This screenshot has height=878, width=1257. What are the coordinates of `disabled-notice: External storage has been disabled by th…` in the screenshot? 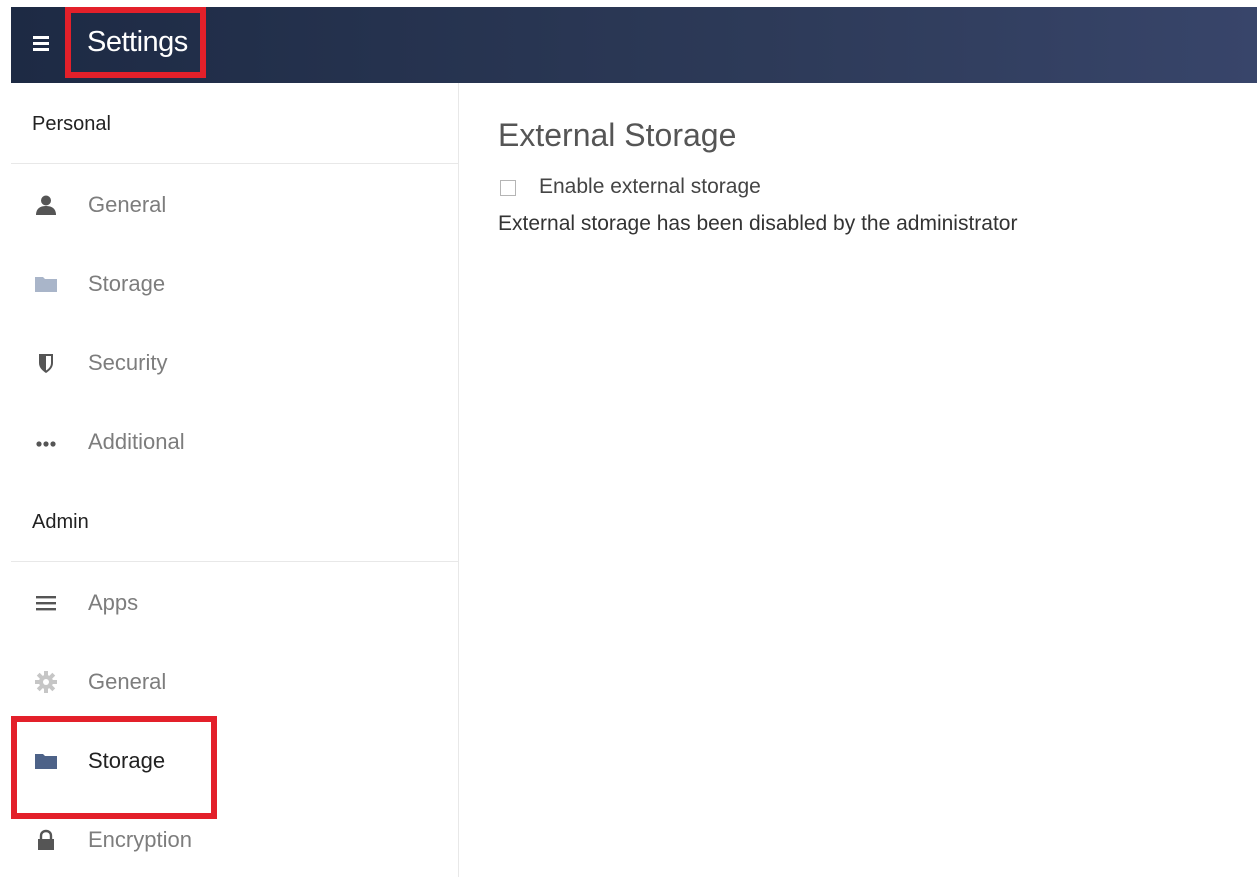 It's located at (758, 223).